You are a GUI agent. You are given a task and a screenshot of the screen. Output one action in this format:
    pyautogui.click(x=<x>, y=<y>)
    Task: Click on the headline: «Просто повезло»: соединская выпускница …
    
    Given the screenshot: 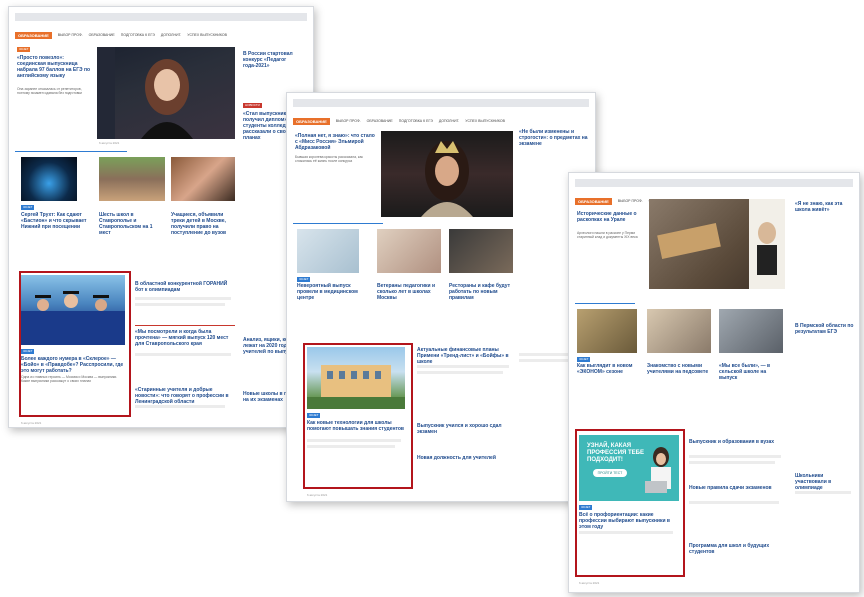 What is the action you would take?
    pyautogui.click(x=54, y=67)
    